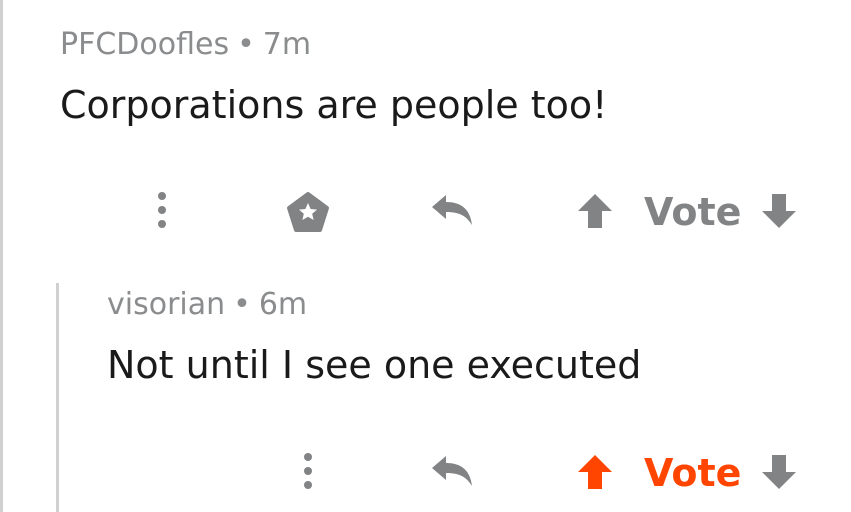  Describe the element at coordinates (374, 365) in the screenshot. I see `comment-body: Not until I see one executed` at that location.